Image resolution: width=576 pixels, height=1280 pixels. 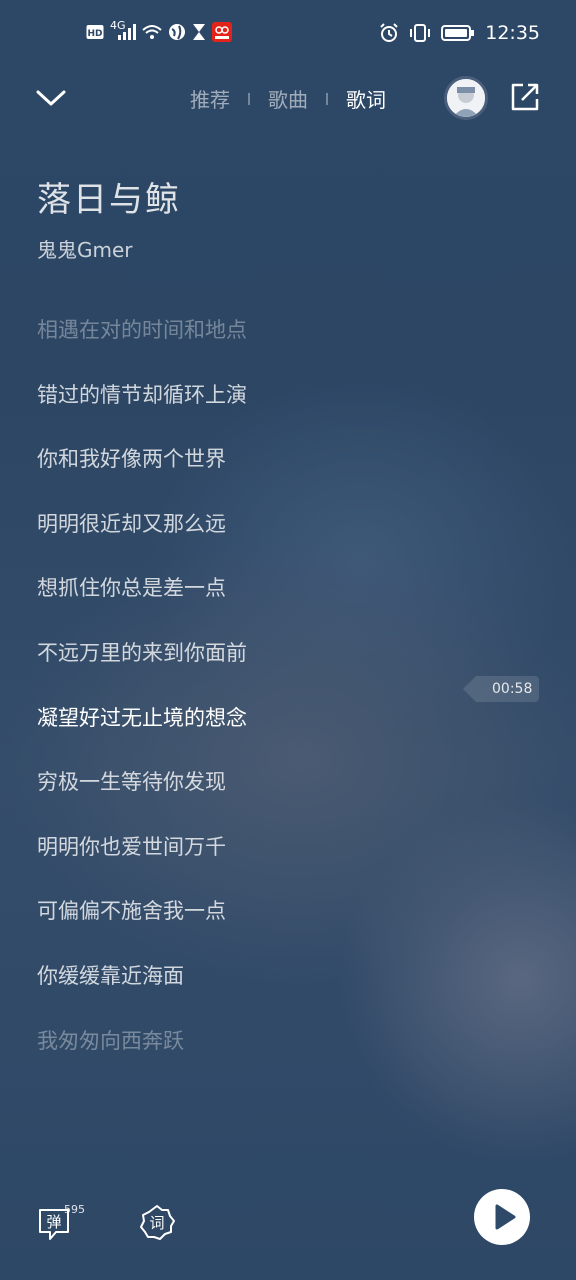 I want to click on status-left: HD 4G, so click(x=159, y=30).